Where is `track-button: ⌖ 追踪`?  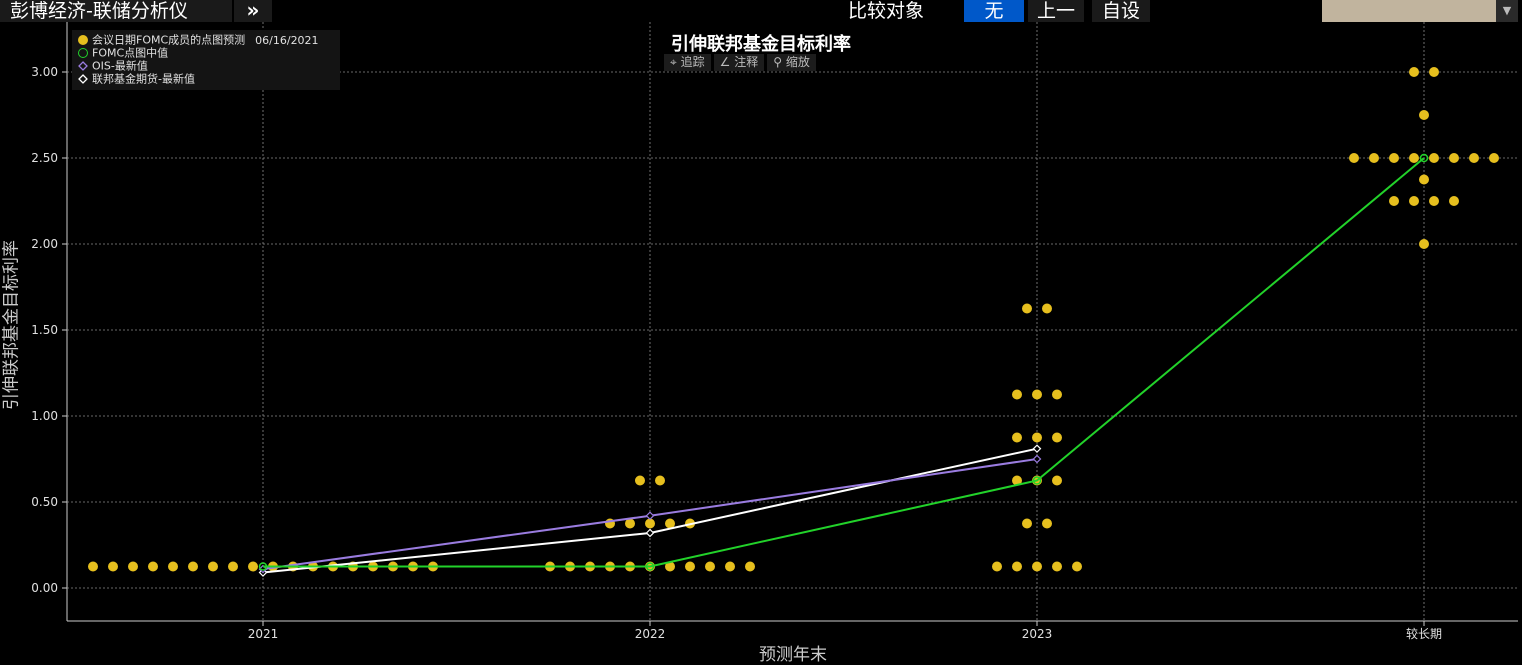
track-button: ⌖ 追踪 is located at coordinates (687, 62).